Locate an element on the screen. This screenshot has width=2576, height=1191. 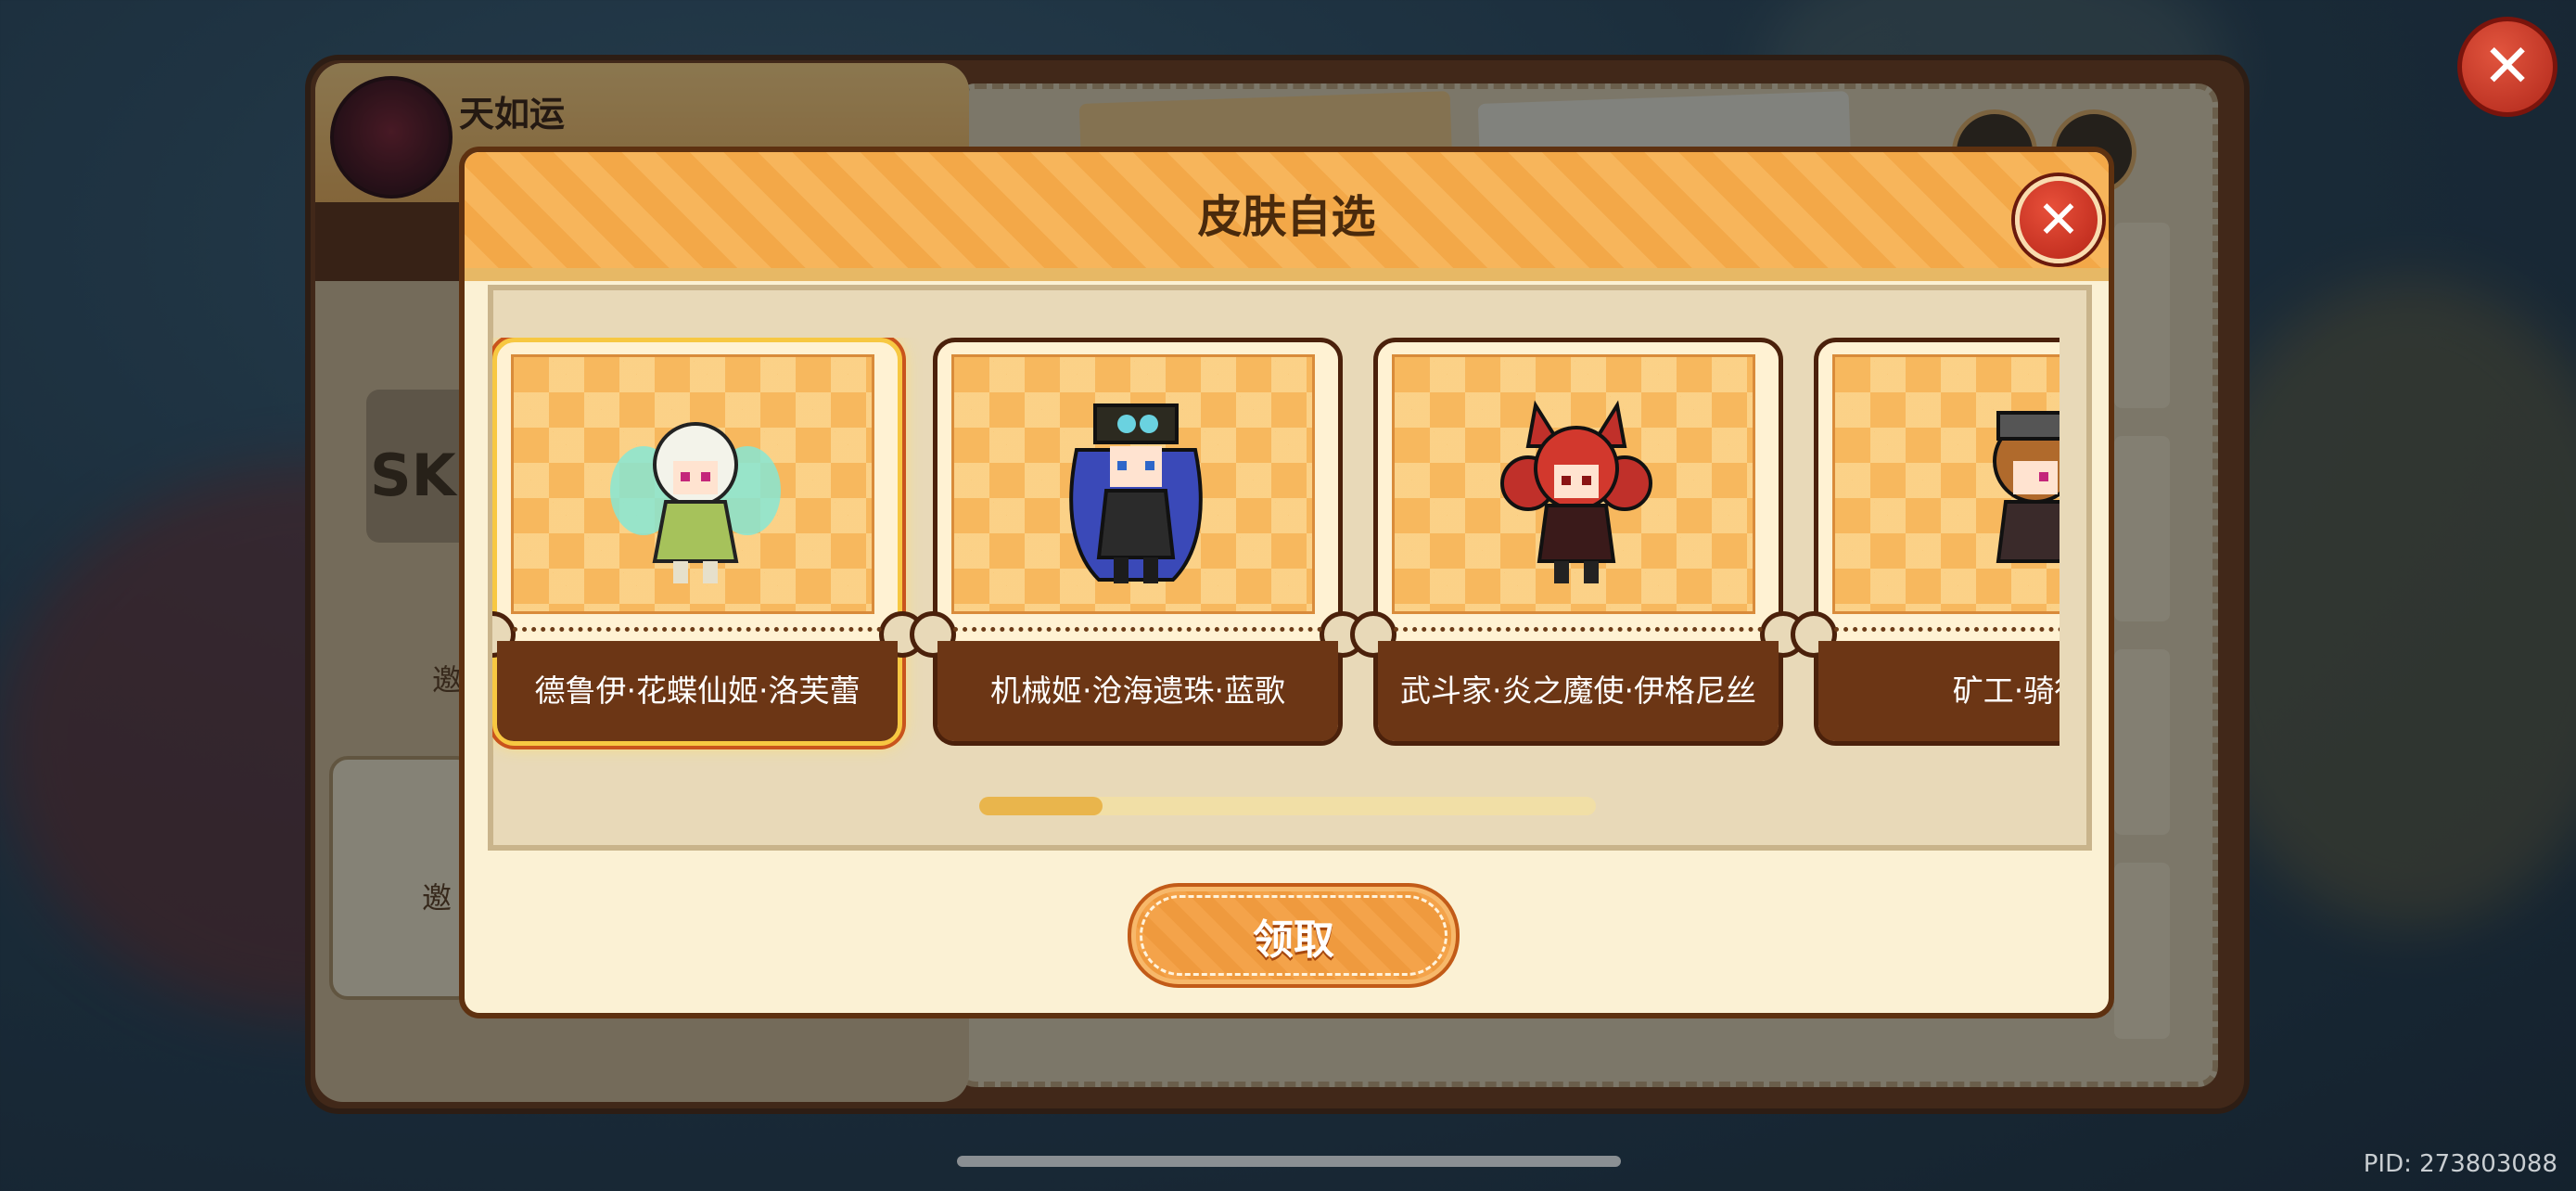
top-close-button: ✕ is located at coordinates (2507, 67).